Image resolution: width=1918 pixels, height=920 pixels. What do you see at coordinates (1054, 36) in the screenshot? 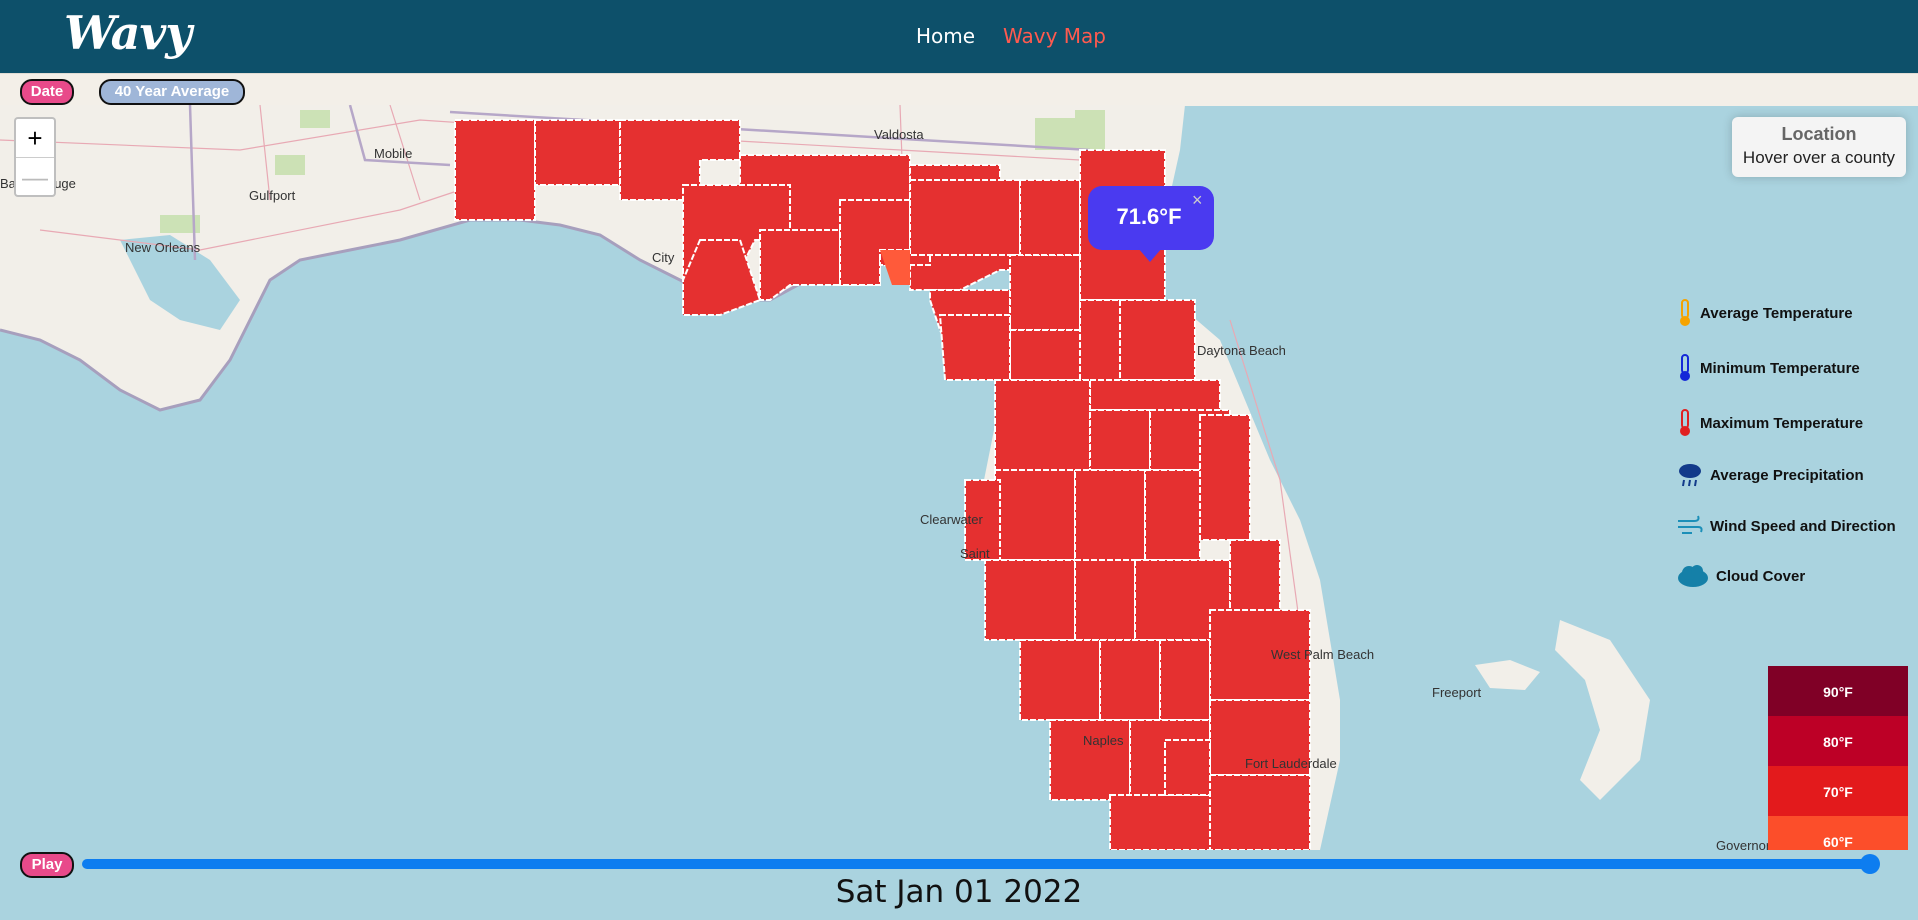
I see `nav-wavy-map-link: Wavy Map` at bounding box center [1054, 36].